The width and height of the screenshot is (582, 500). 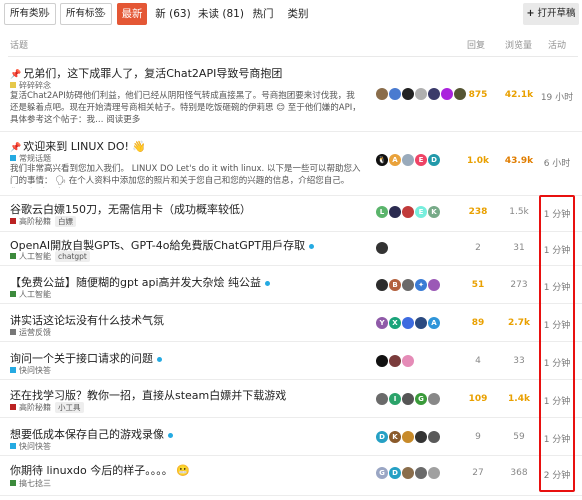 I want to click on topic-tag: chatgpt, so click(x=72, y=256).